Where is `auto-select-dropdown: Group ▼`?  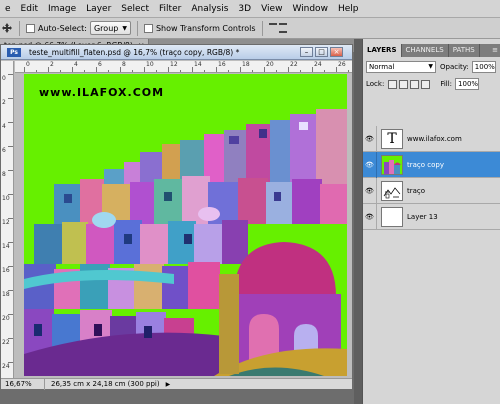 auto-select-dropdown: Group ▼ is located at coordinates (110, 28).